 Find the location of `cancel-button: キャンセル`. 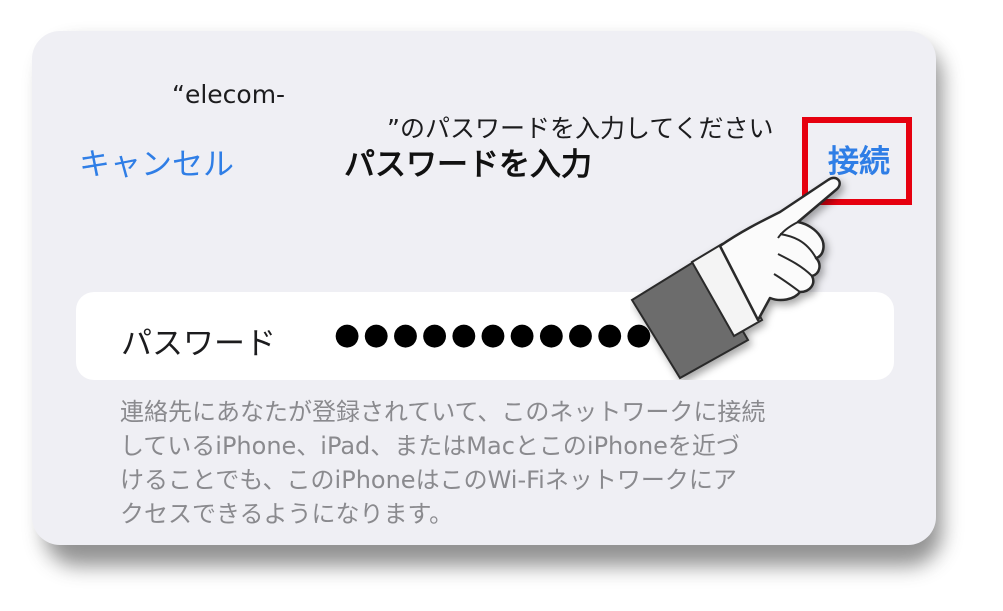

cancel-button: キャンセル is located at coordinates (156, 161).